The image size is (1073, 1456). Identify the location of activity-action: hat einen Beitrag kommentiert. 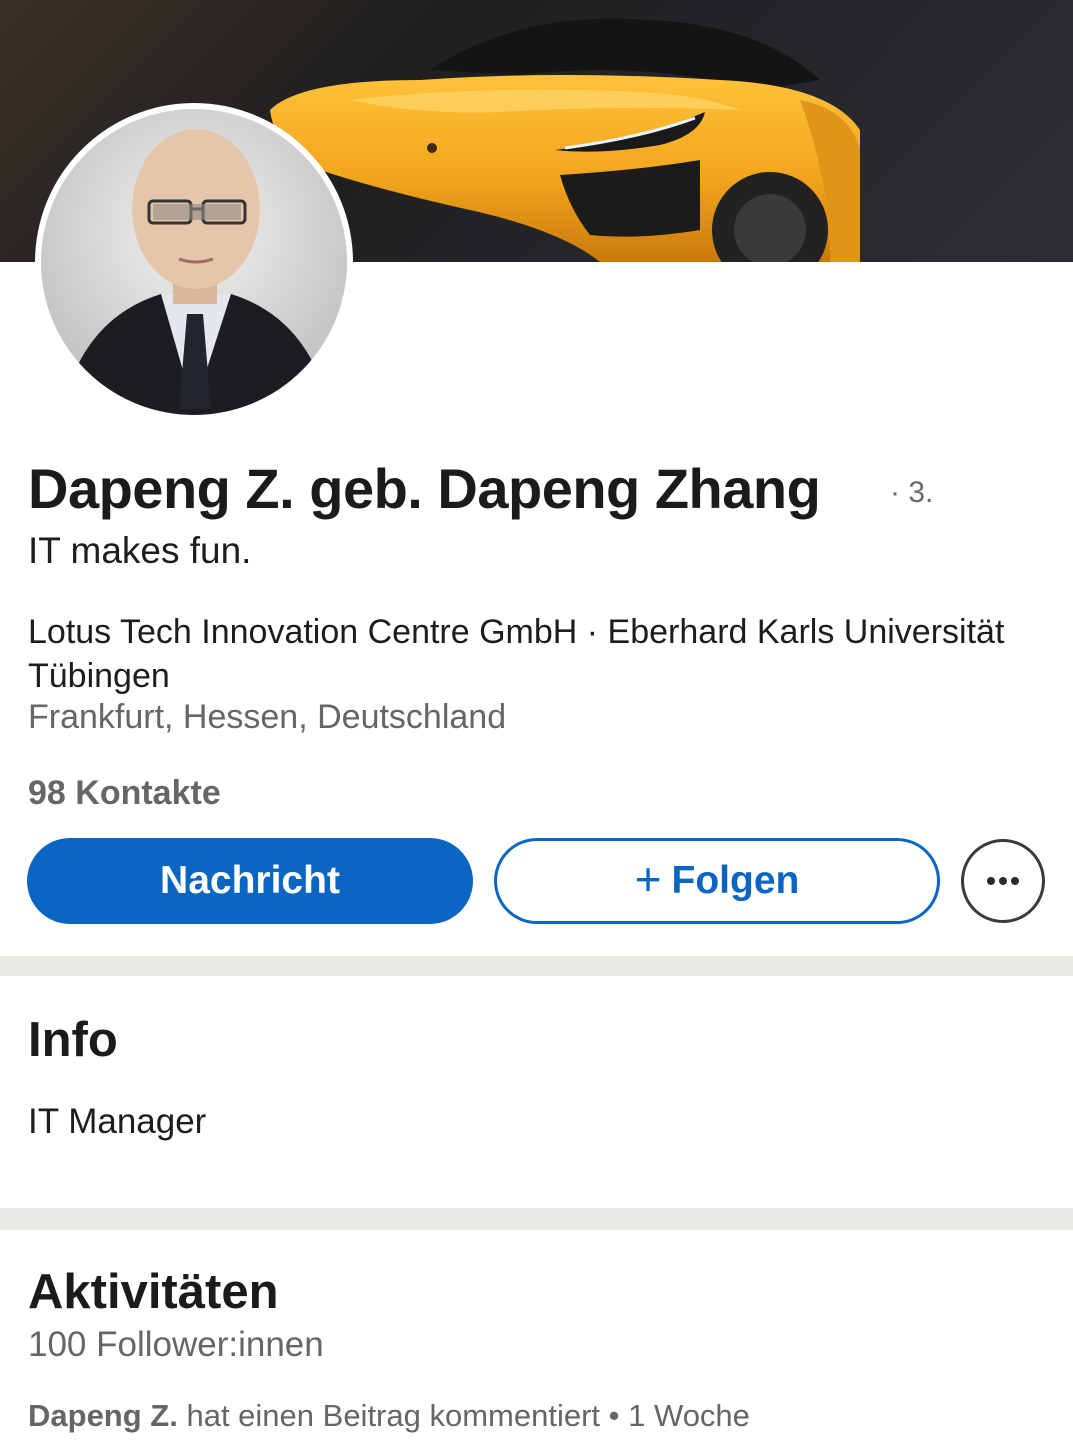
(393, 1415).